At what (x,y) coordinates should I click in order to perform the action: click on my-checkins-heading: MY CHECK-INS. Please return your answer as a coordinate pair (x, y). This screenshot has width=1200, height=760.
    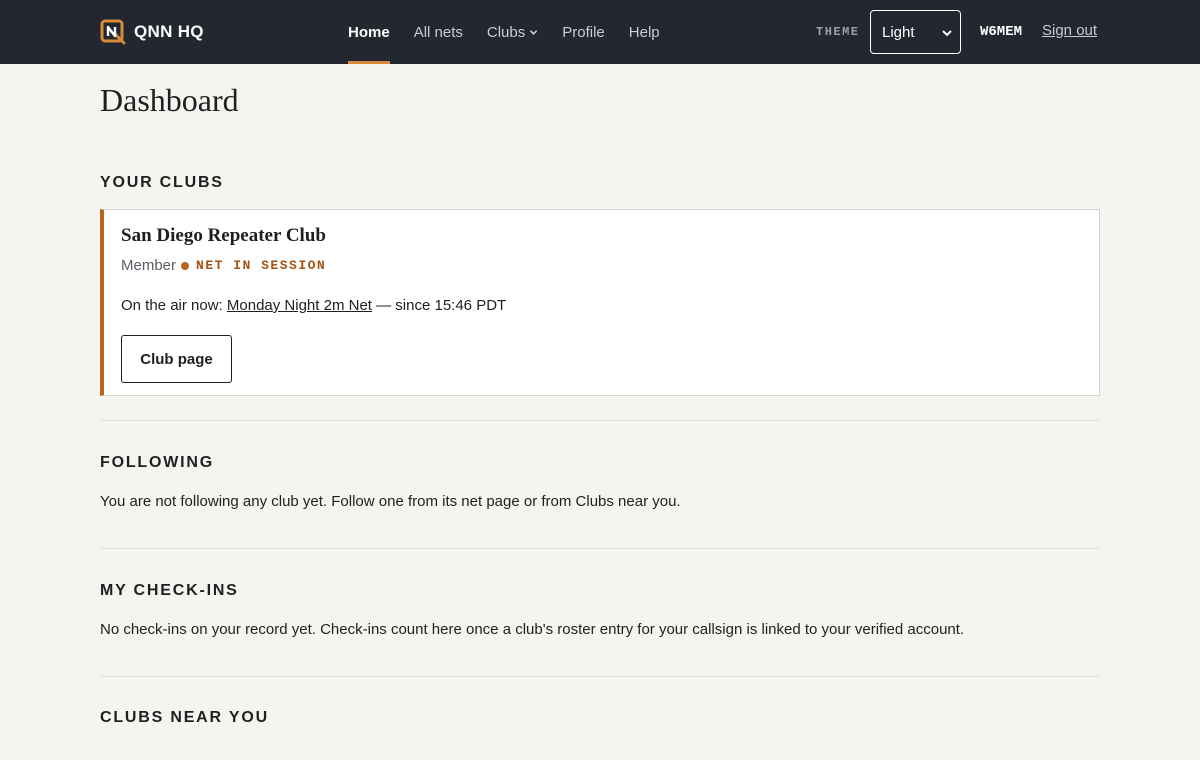
    Looking at the image, I should click on (169, 590).